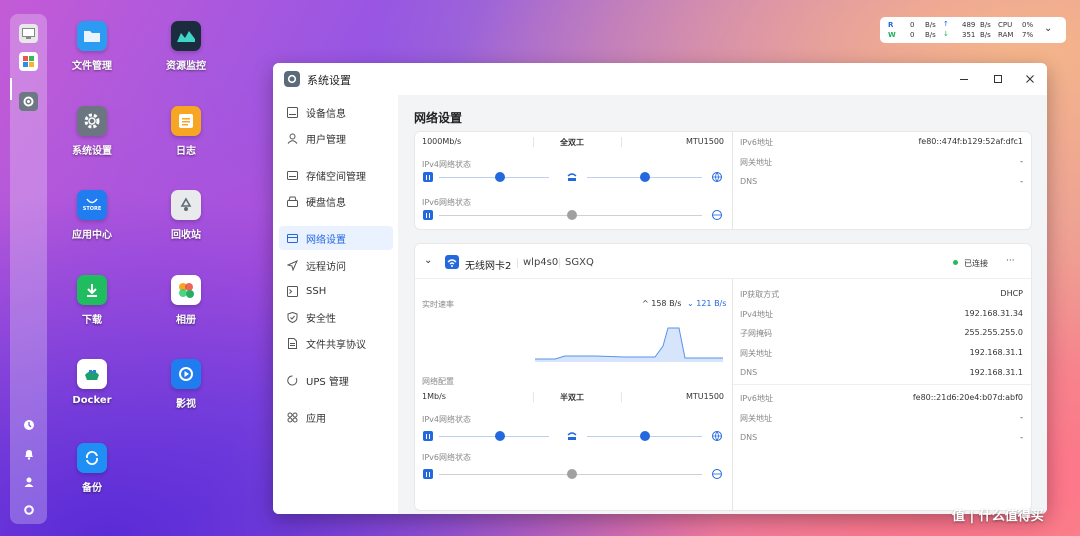  I want to click on upload-value: 489, so click(969, 25).